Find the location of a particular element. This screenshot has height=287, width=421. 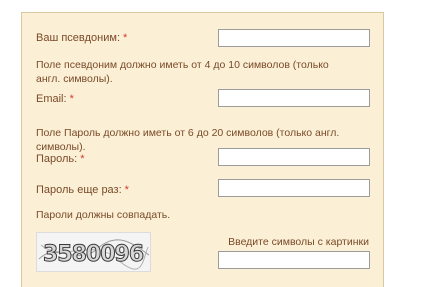

captcha-label: Введите символы с картинки is located at coordinates (298, 242).